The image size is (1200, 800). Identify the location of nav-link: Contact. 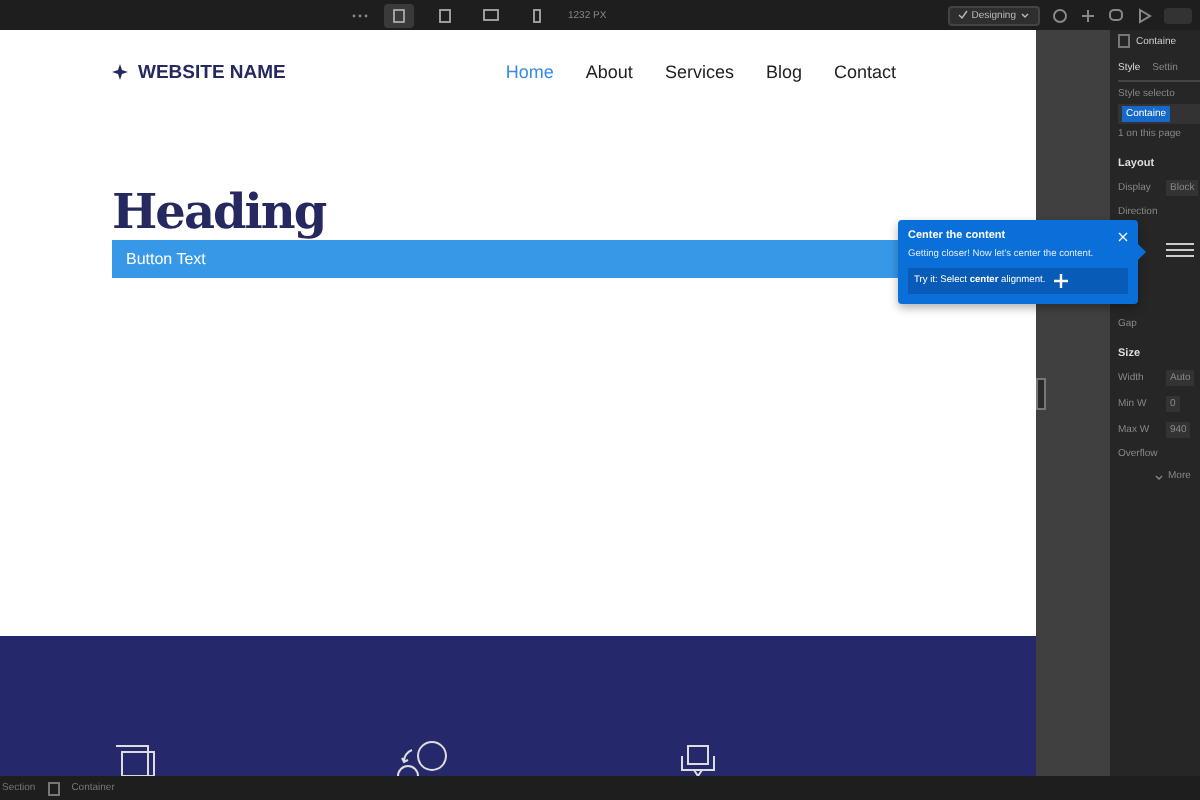
(864, 72).